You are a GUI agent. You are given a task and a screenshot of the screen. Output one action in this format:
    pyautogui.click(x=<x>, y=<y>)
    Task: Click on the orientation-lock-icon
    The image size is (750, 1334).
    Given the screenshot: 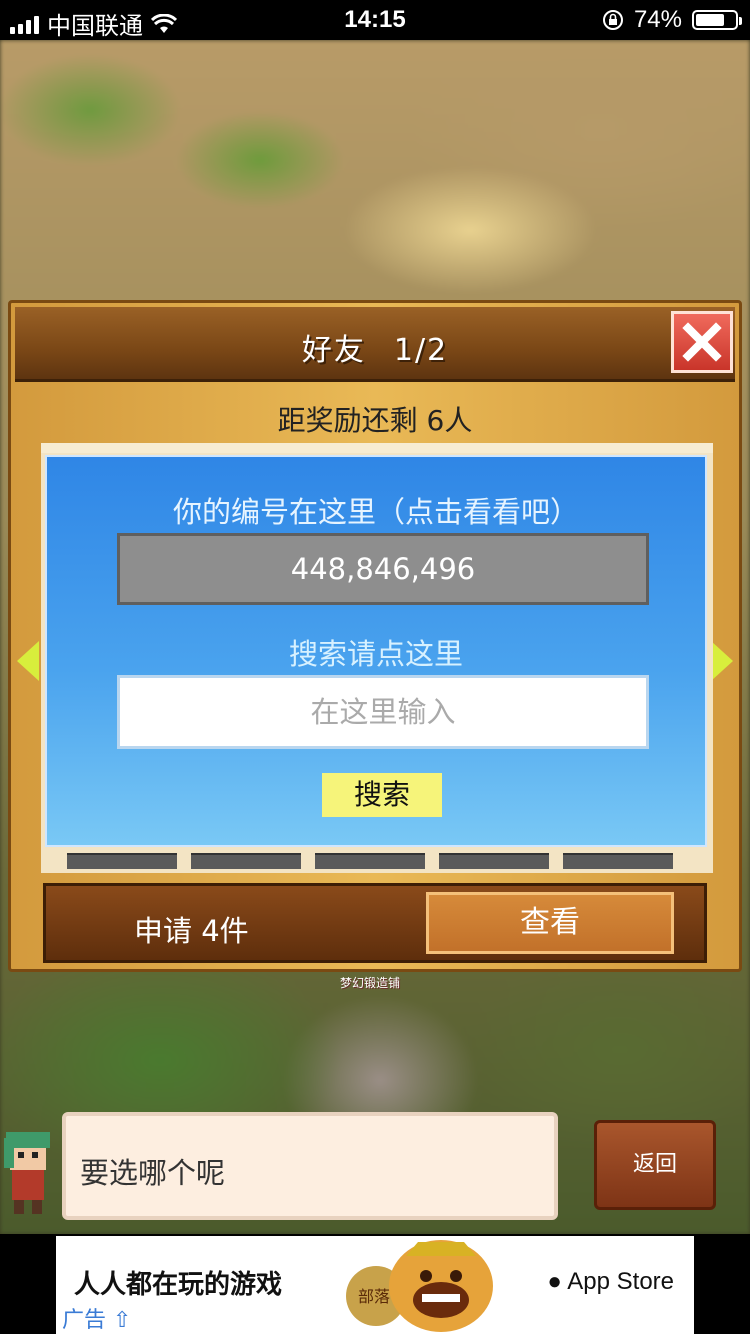 What is the action you would take?
    pyautogui.click(x=612, y=20)
    